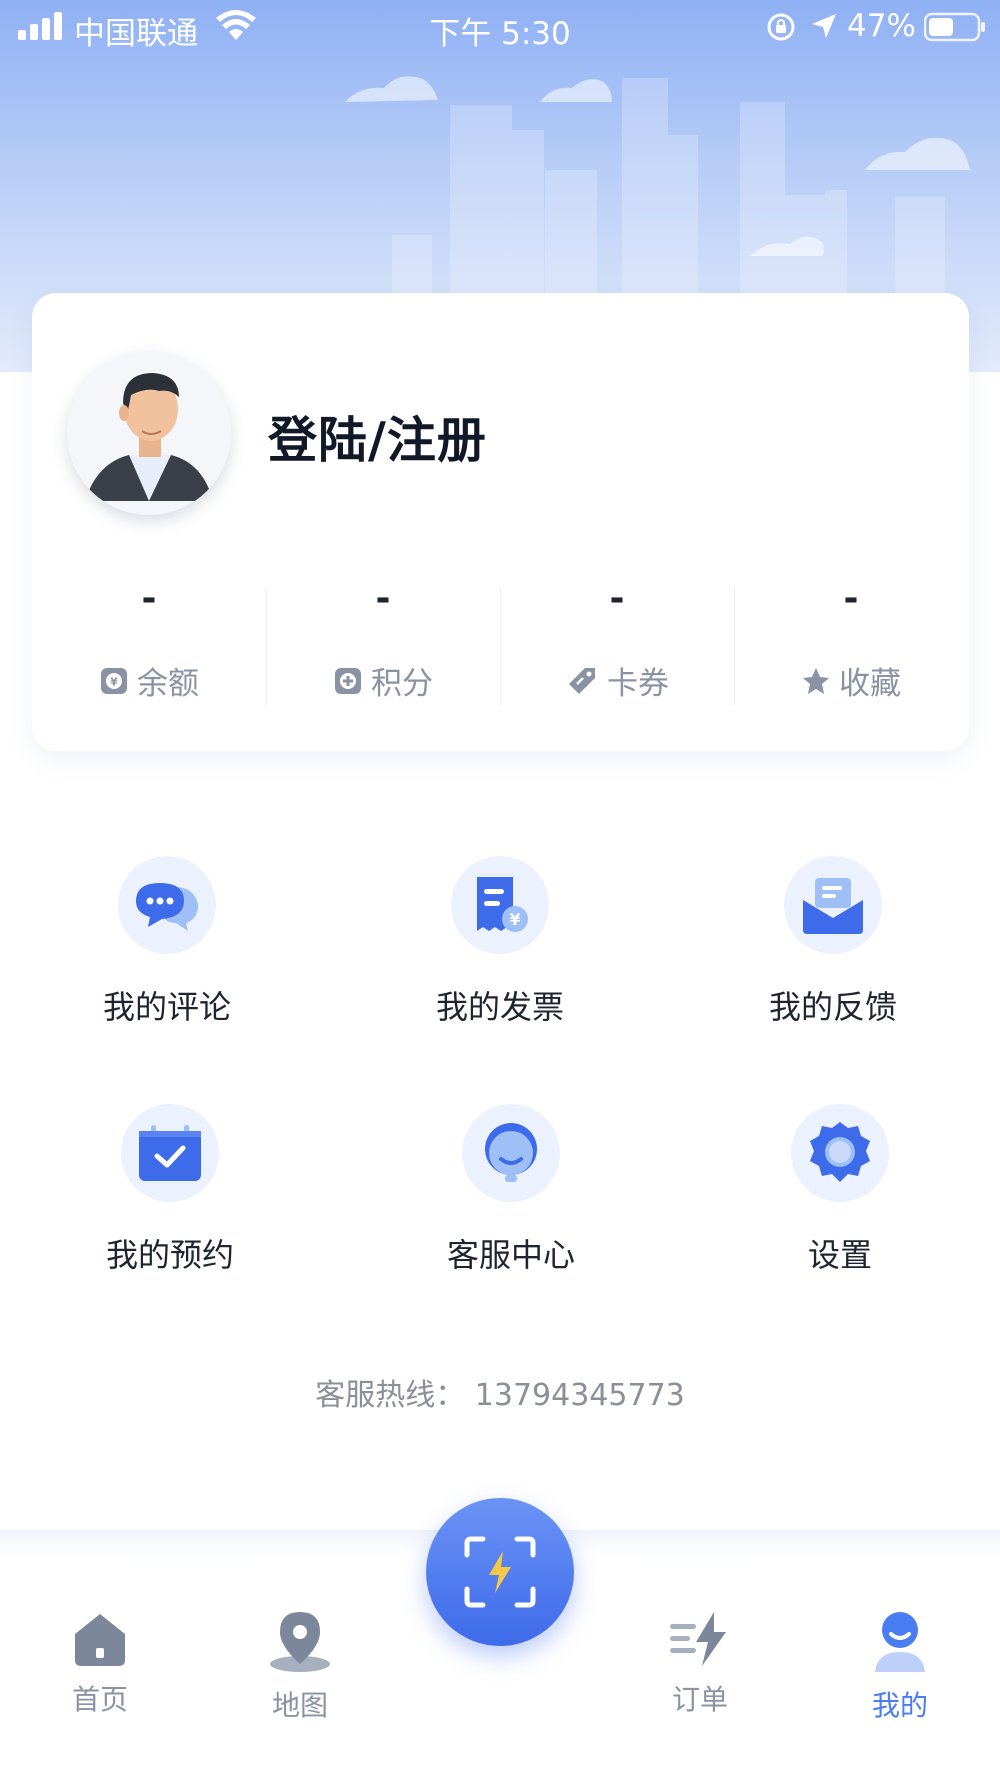 This screenshot has height=1778, width=1000. Describe the element at coordinates (166, 1007) in the screenshot. I see `menu-label: 我的评论` at that location.